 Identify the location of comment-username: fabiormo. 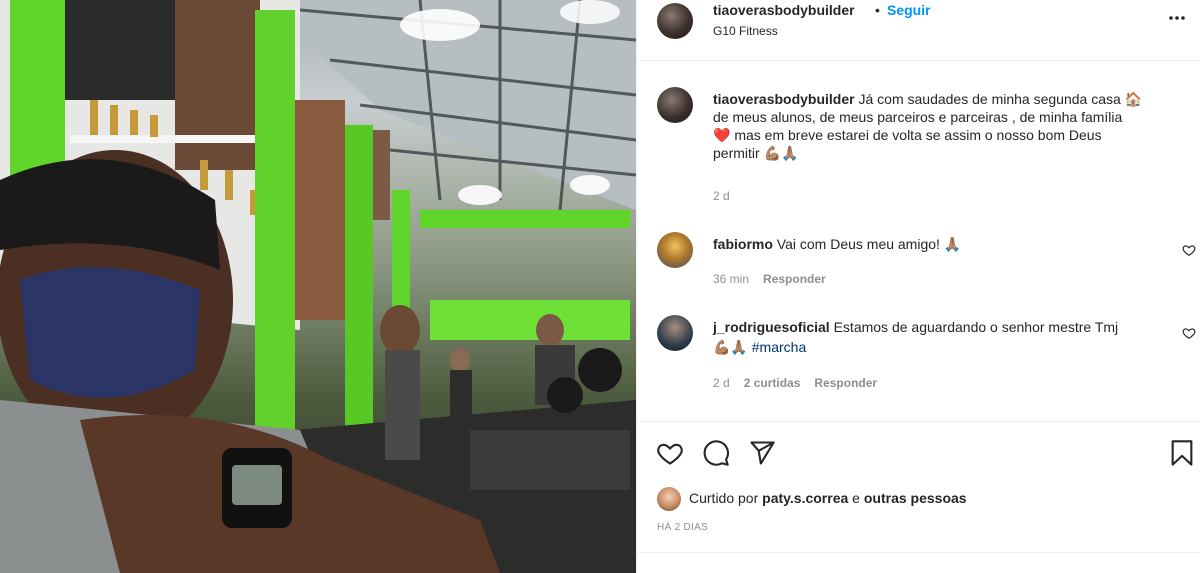
(743, 244).